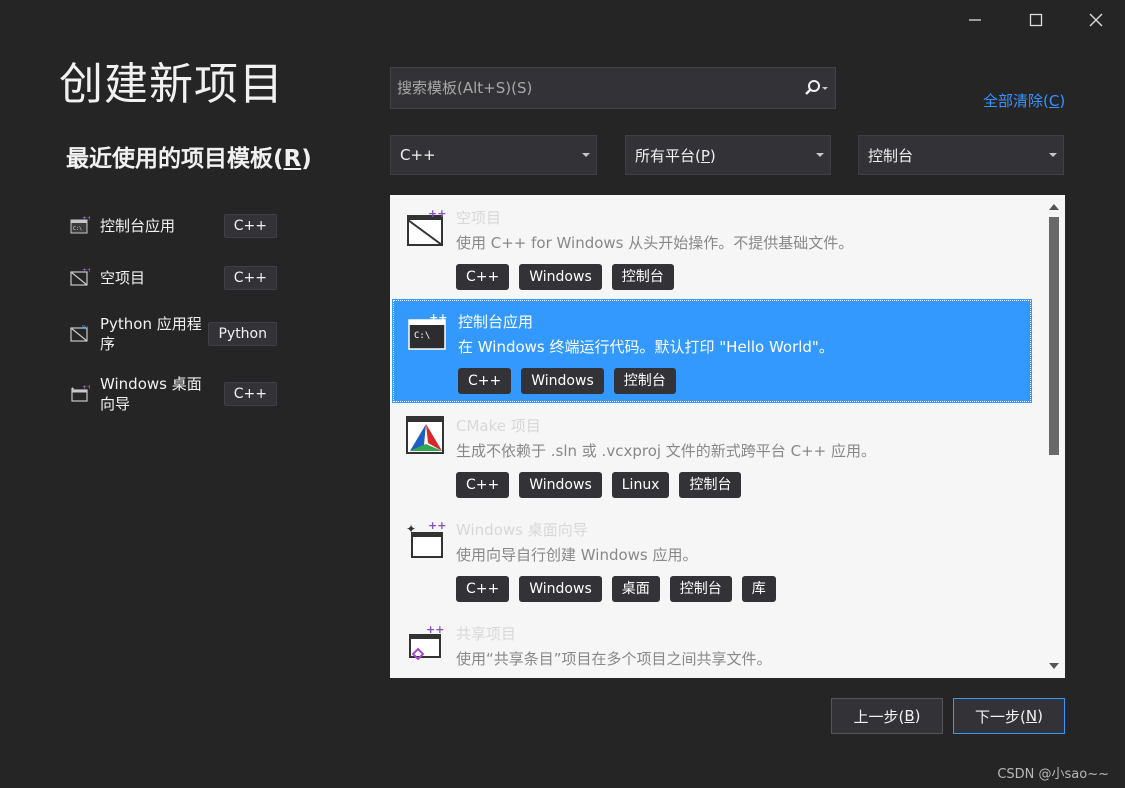  I want to click on search-icon, so click(816, 87).